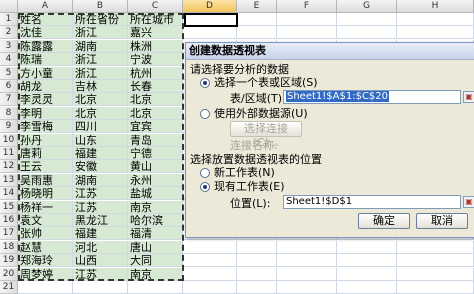  I want to click on cell: 沈佳, so click(45, 33).